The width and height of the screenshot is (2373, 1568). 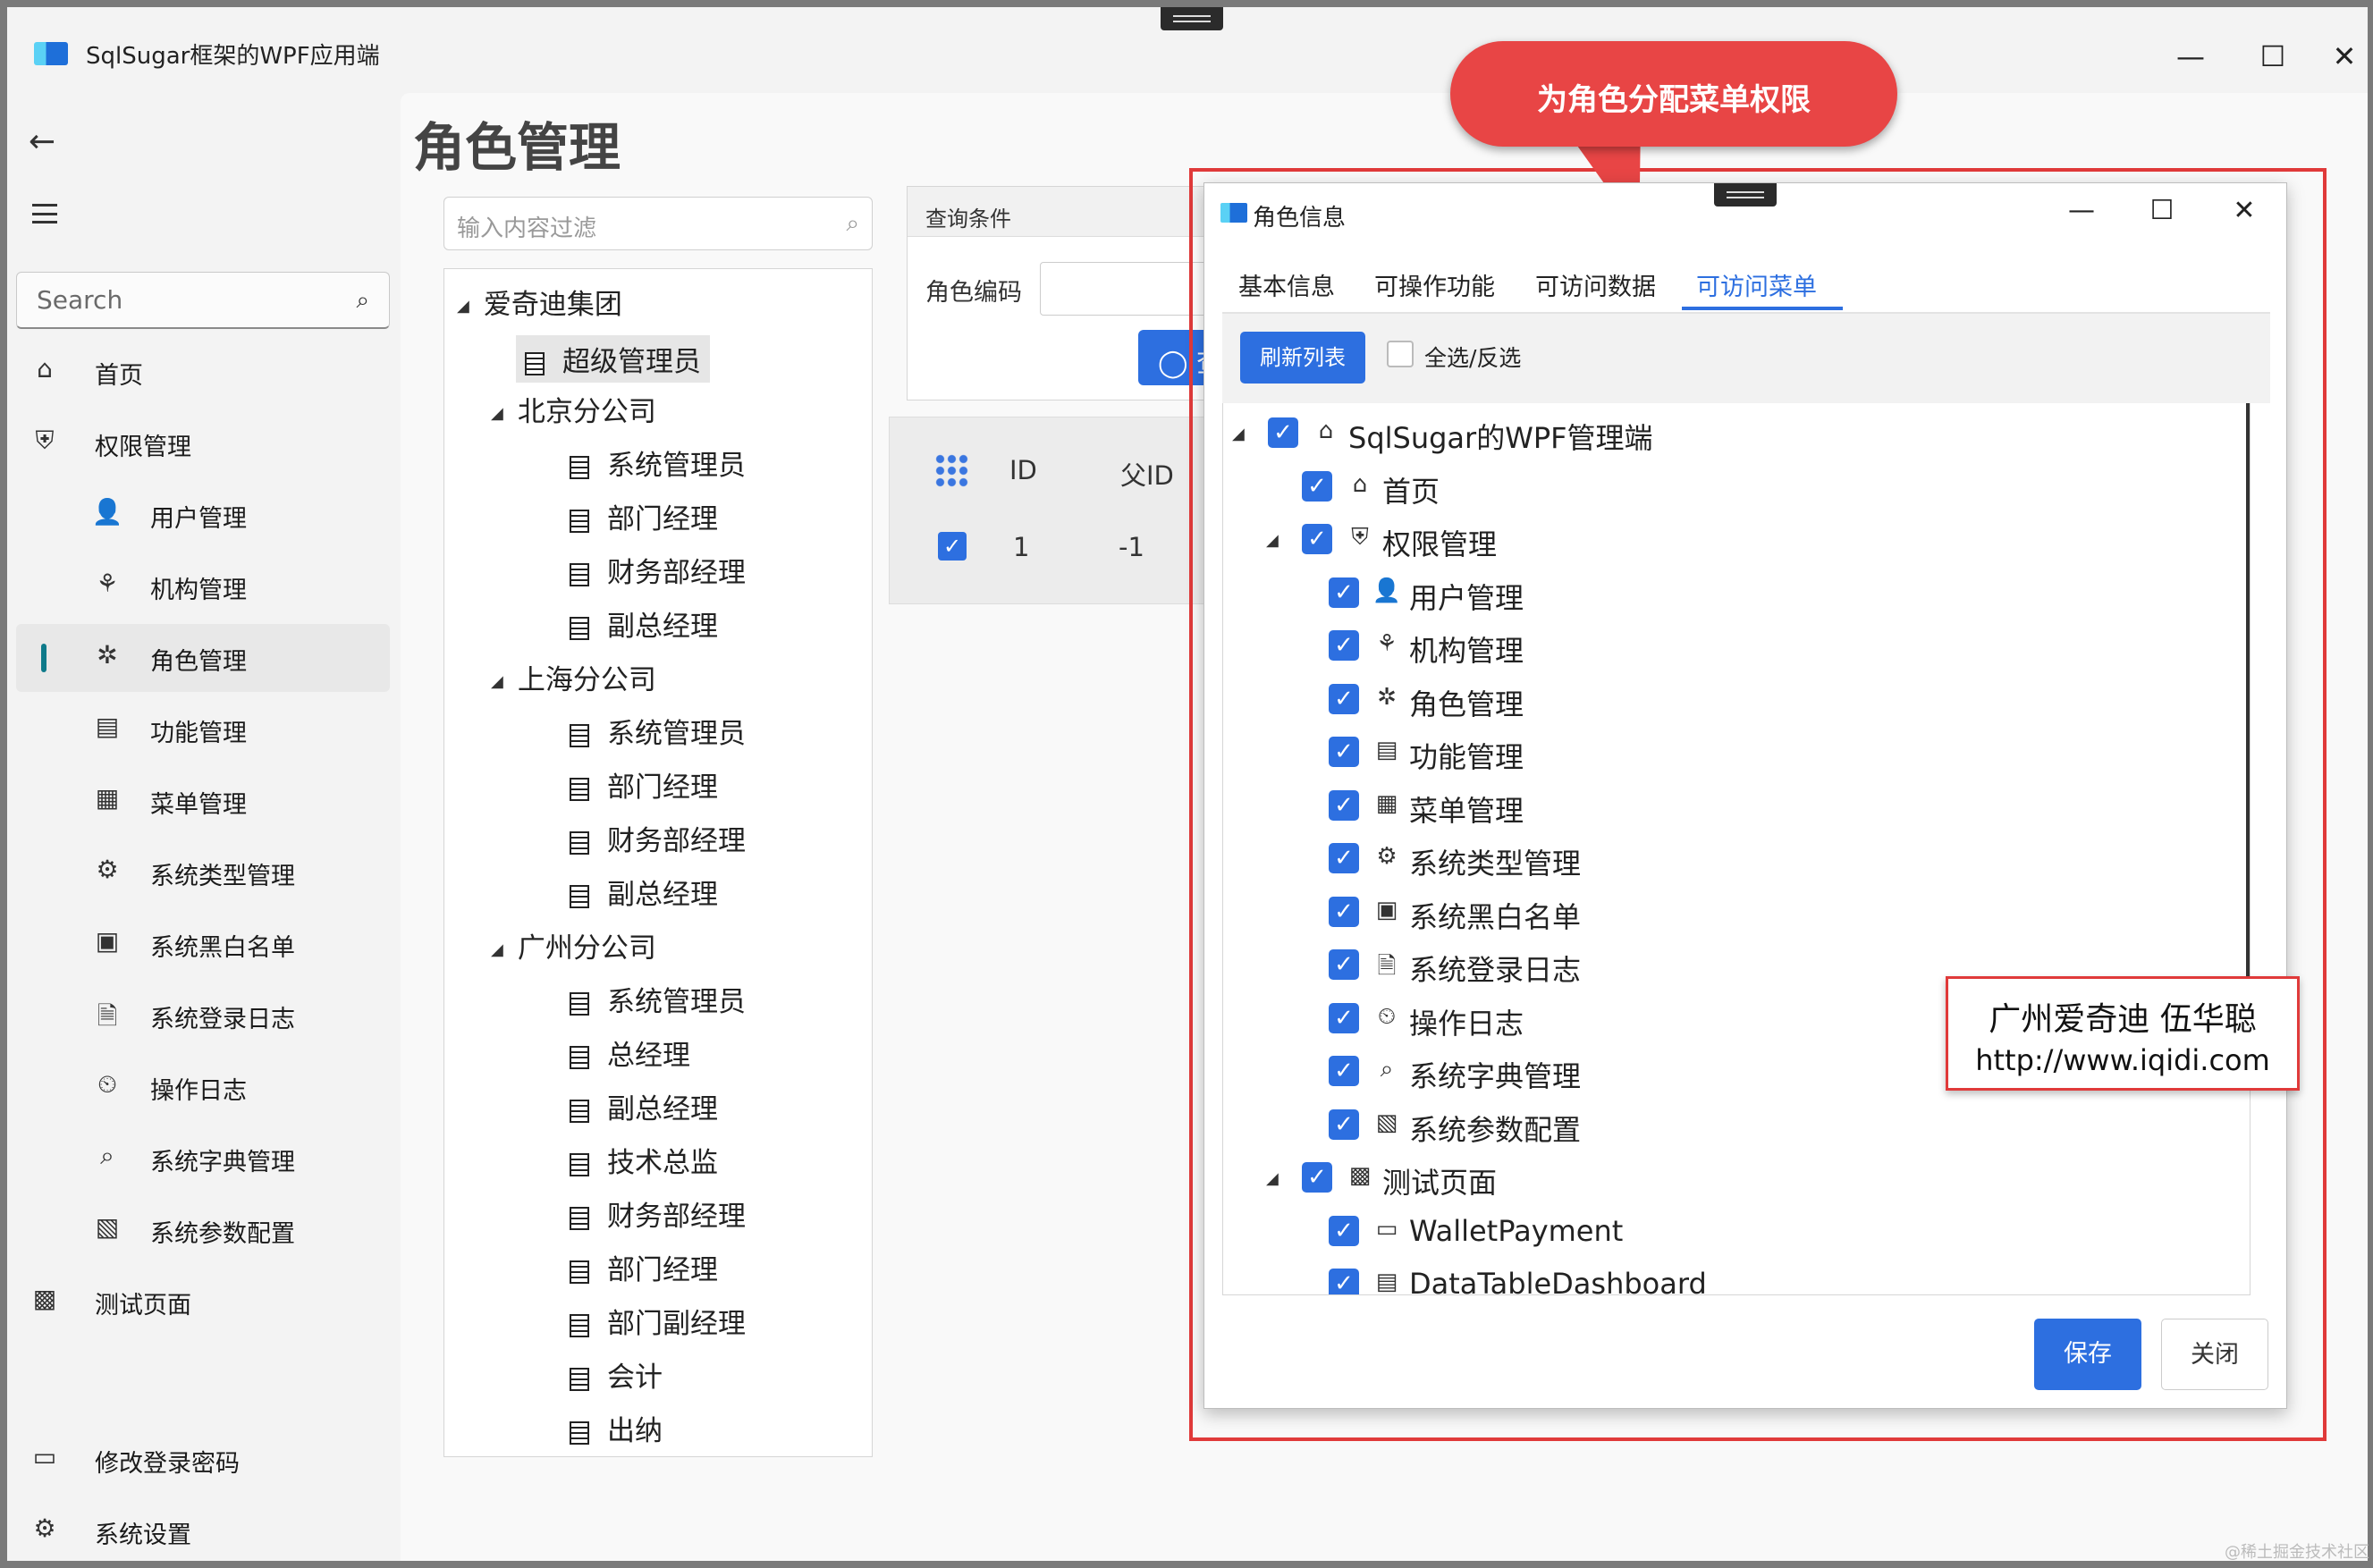 What do you see at coordinates (203, 443) in the screenshot?
I see `sidebar-item: ⛨ 权限管理` at bounding box center [203, 443].